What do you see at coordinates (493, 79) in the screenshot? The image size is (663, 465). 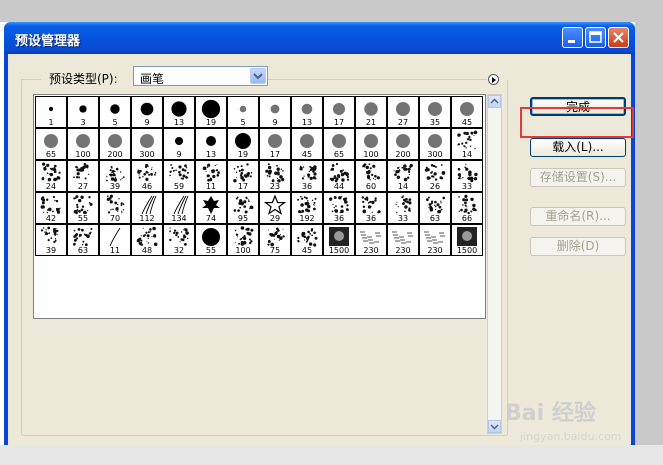 I see `menu-arrow-icon` at bounding box center [493, 79].